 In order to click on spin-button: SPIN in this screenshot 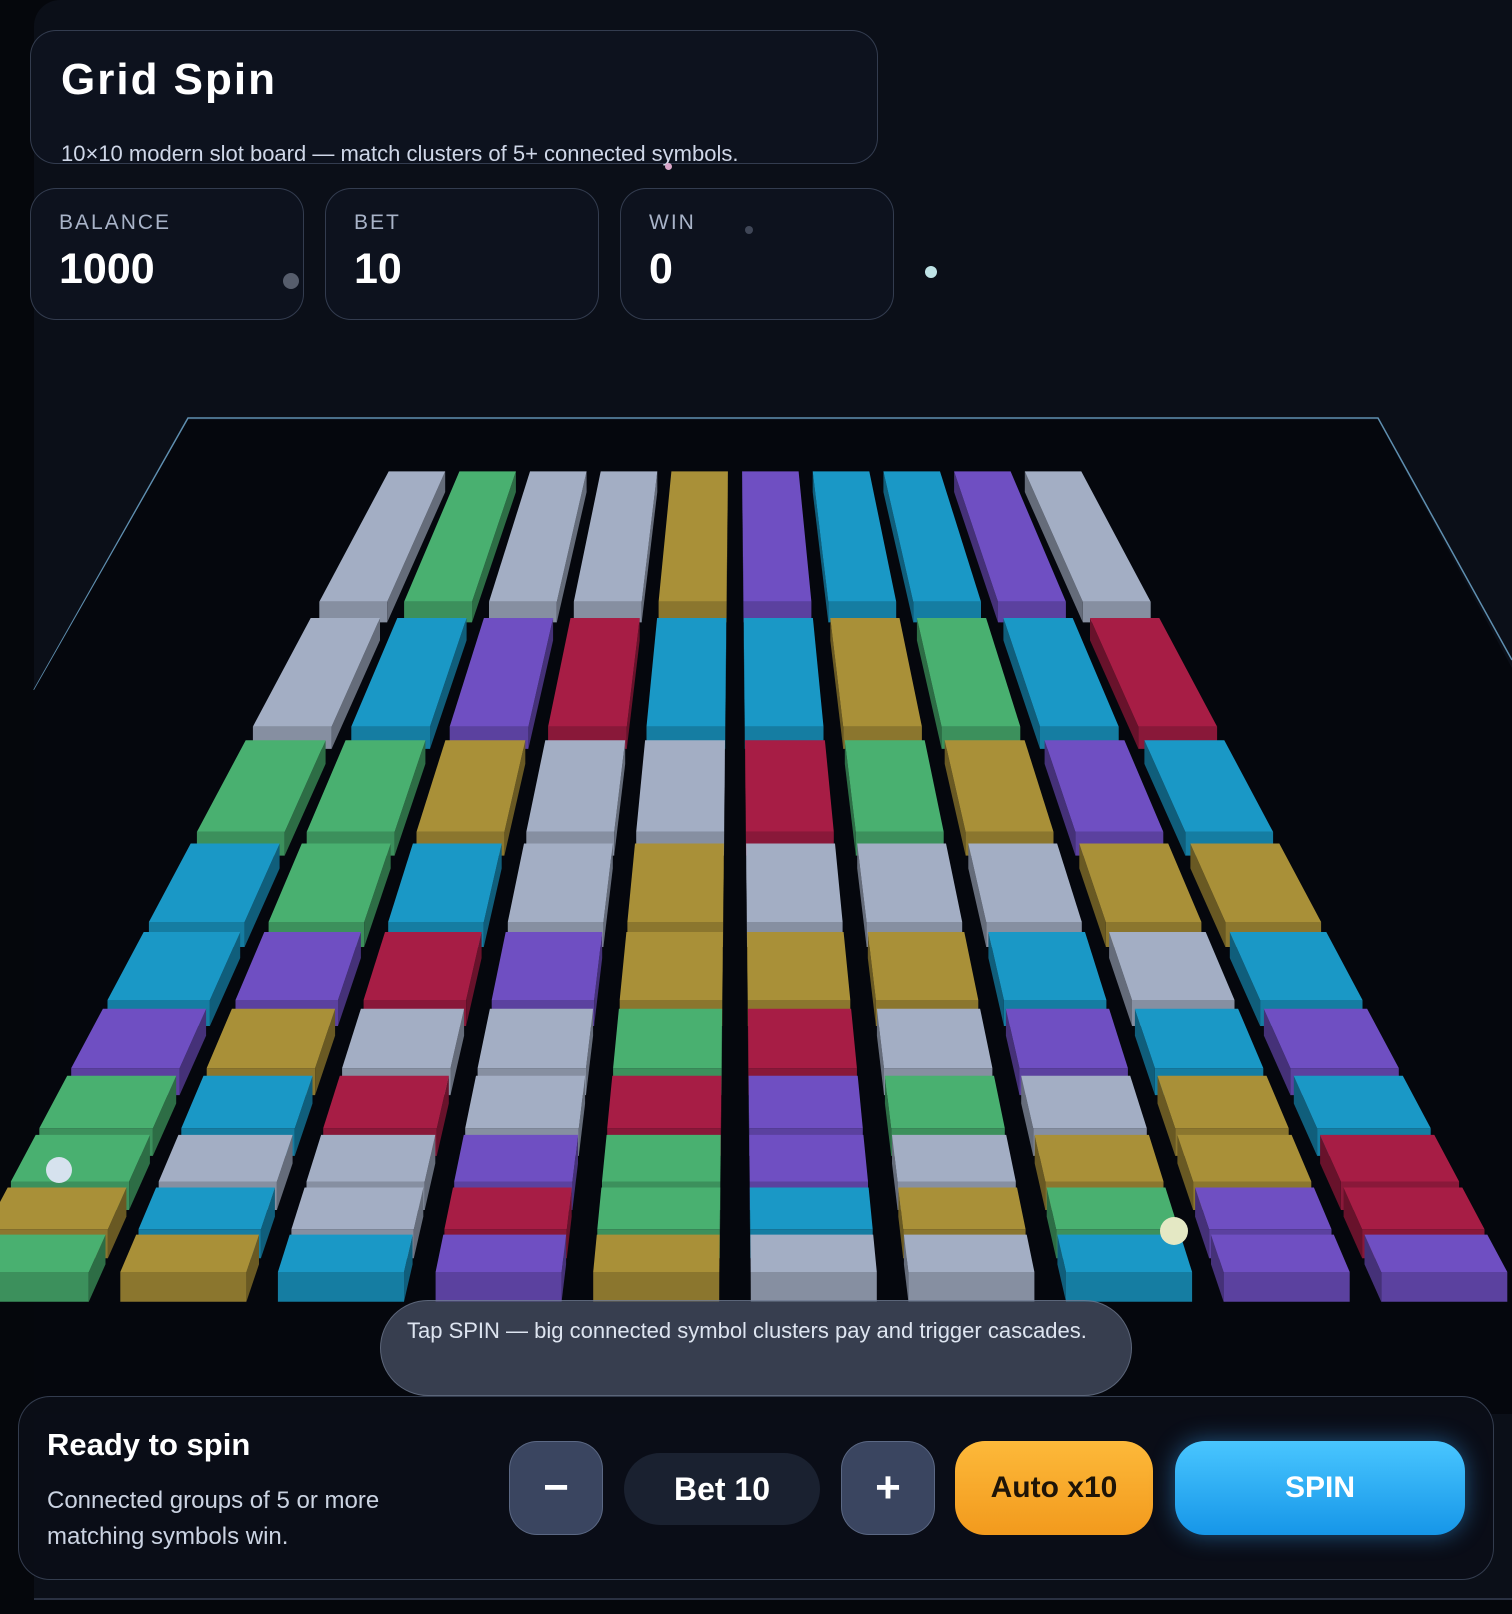, I will do `click(1320, 1488)`.